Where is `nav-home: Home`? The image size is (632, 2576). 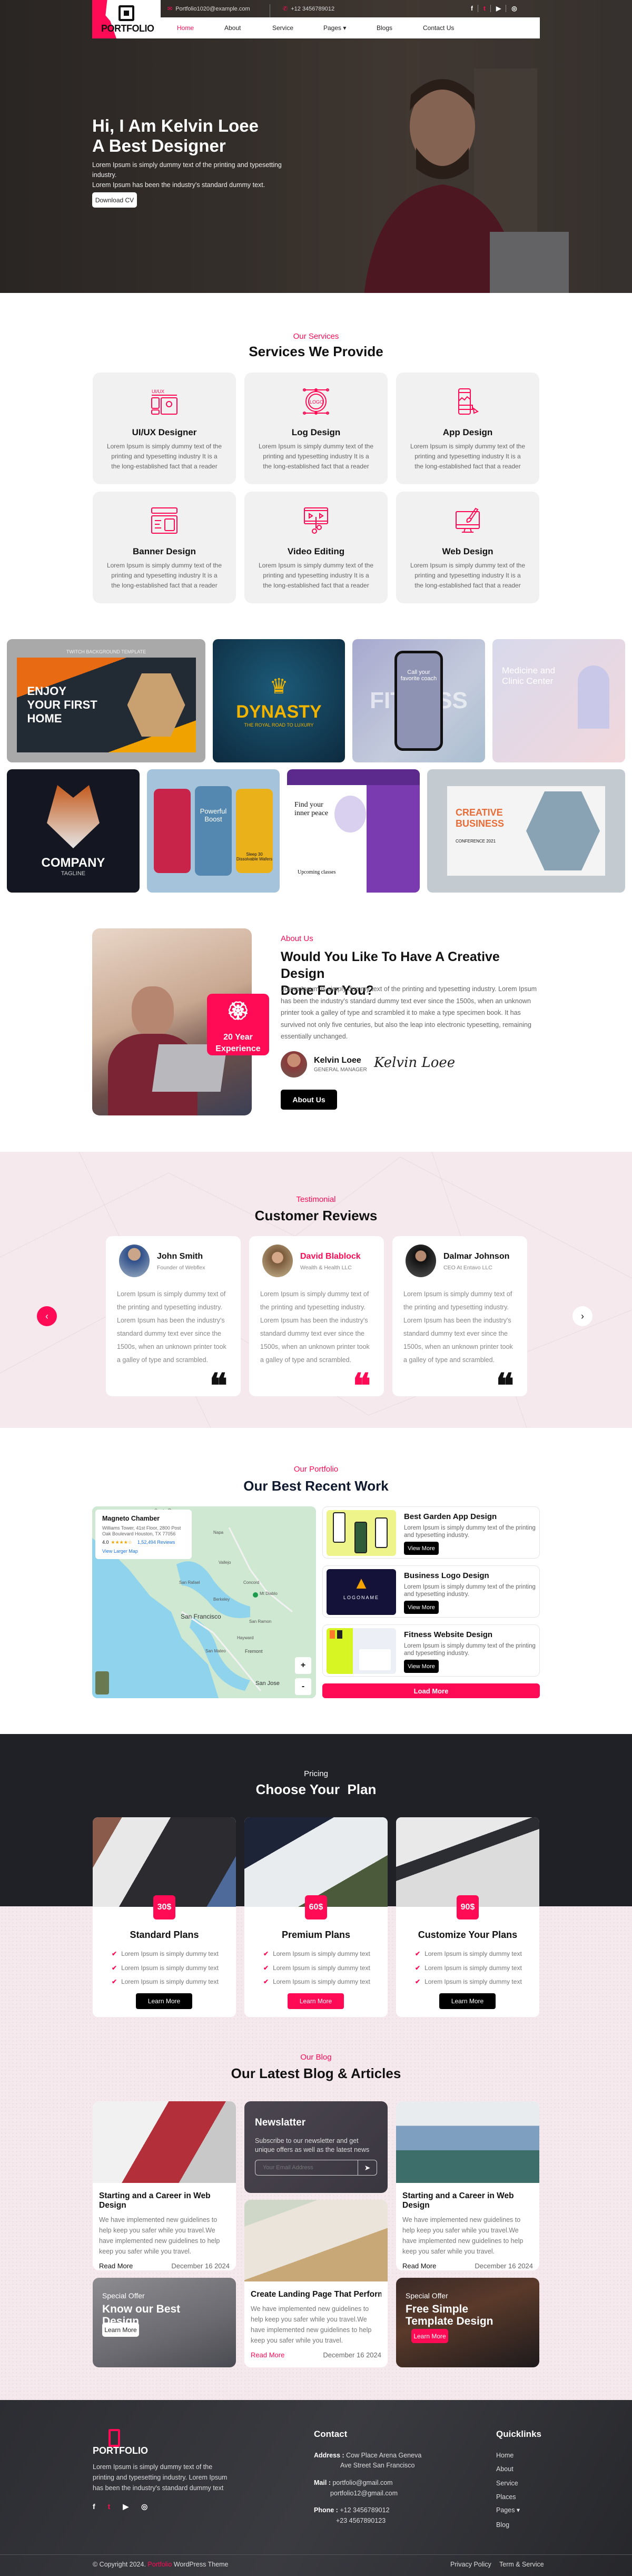
nav-home: Home is located at coordinates (185, 28).